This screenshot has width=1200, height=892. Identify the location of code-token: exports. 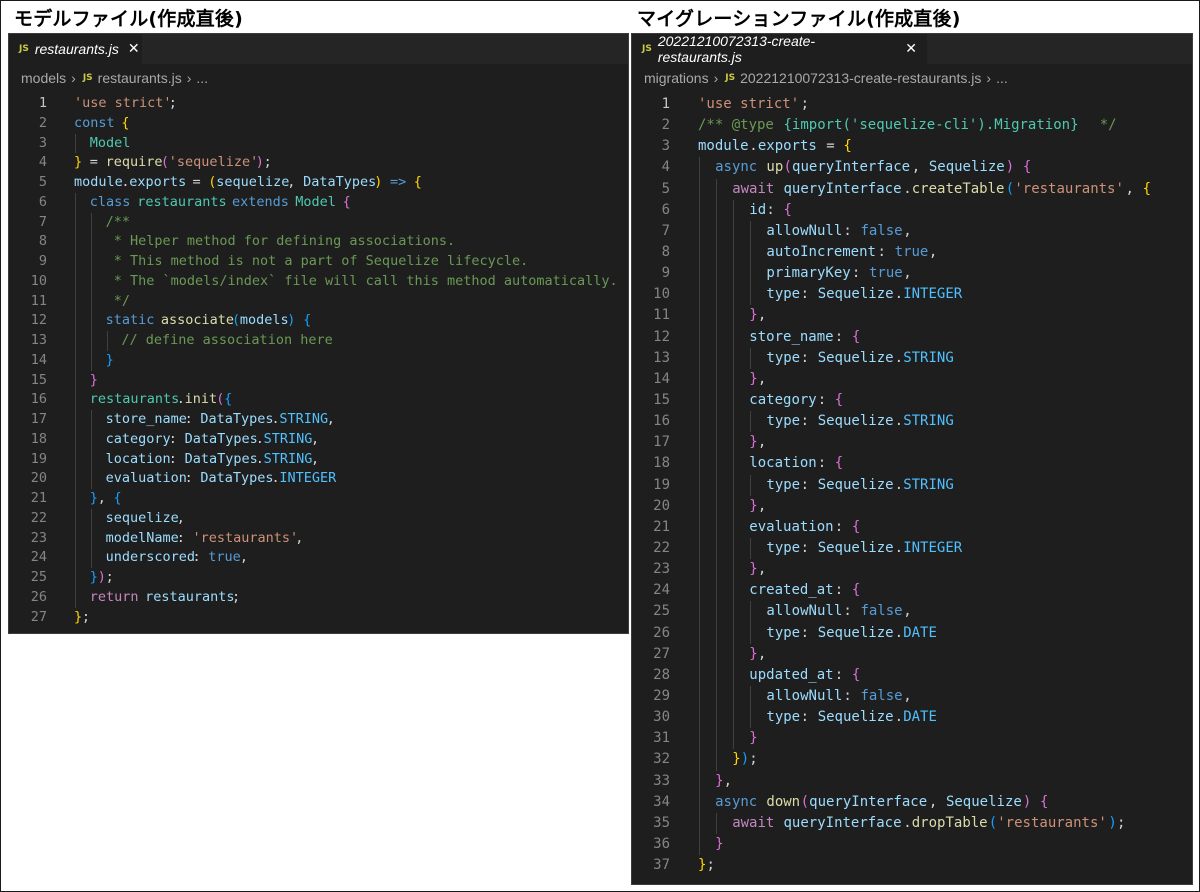
(787, 146).